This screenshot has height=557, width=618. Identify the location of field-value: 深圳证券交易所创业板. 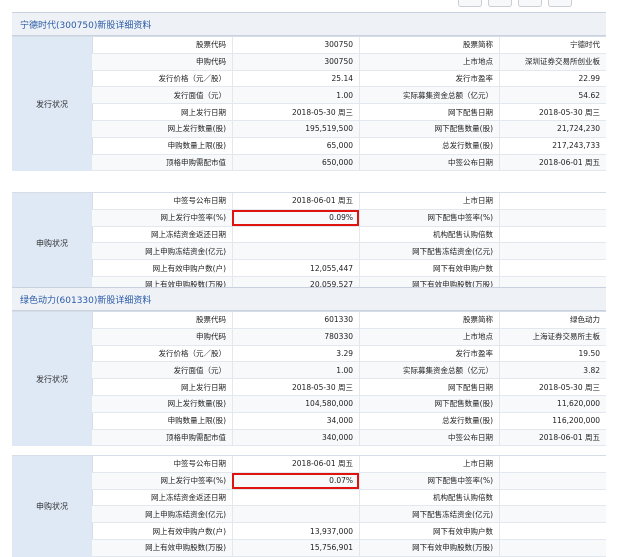
(552, 61).